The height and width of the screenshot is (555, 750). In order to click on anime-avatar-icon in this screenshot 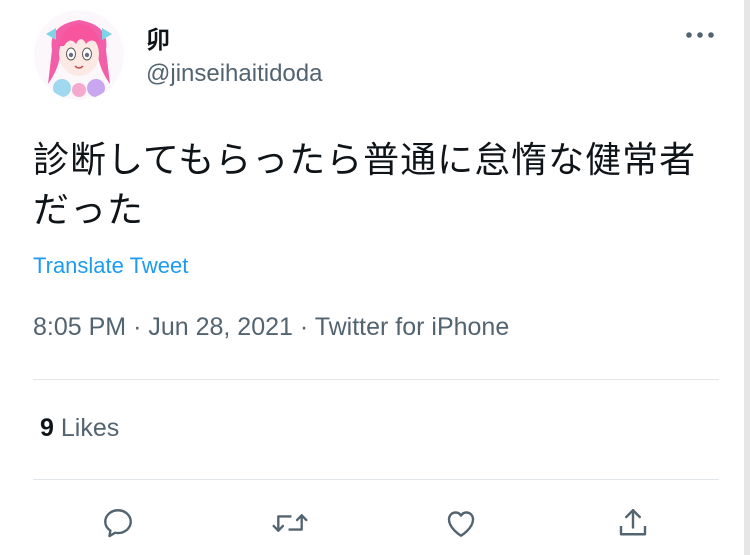, I will do `click(79, 55)`.